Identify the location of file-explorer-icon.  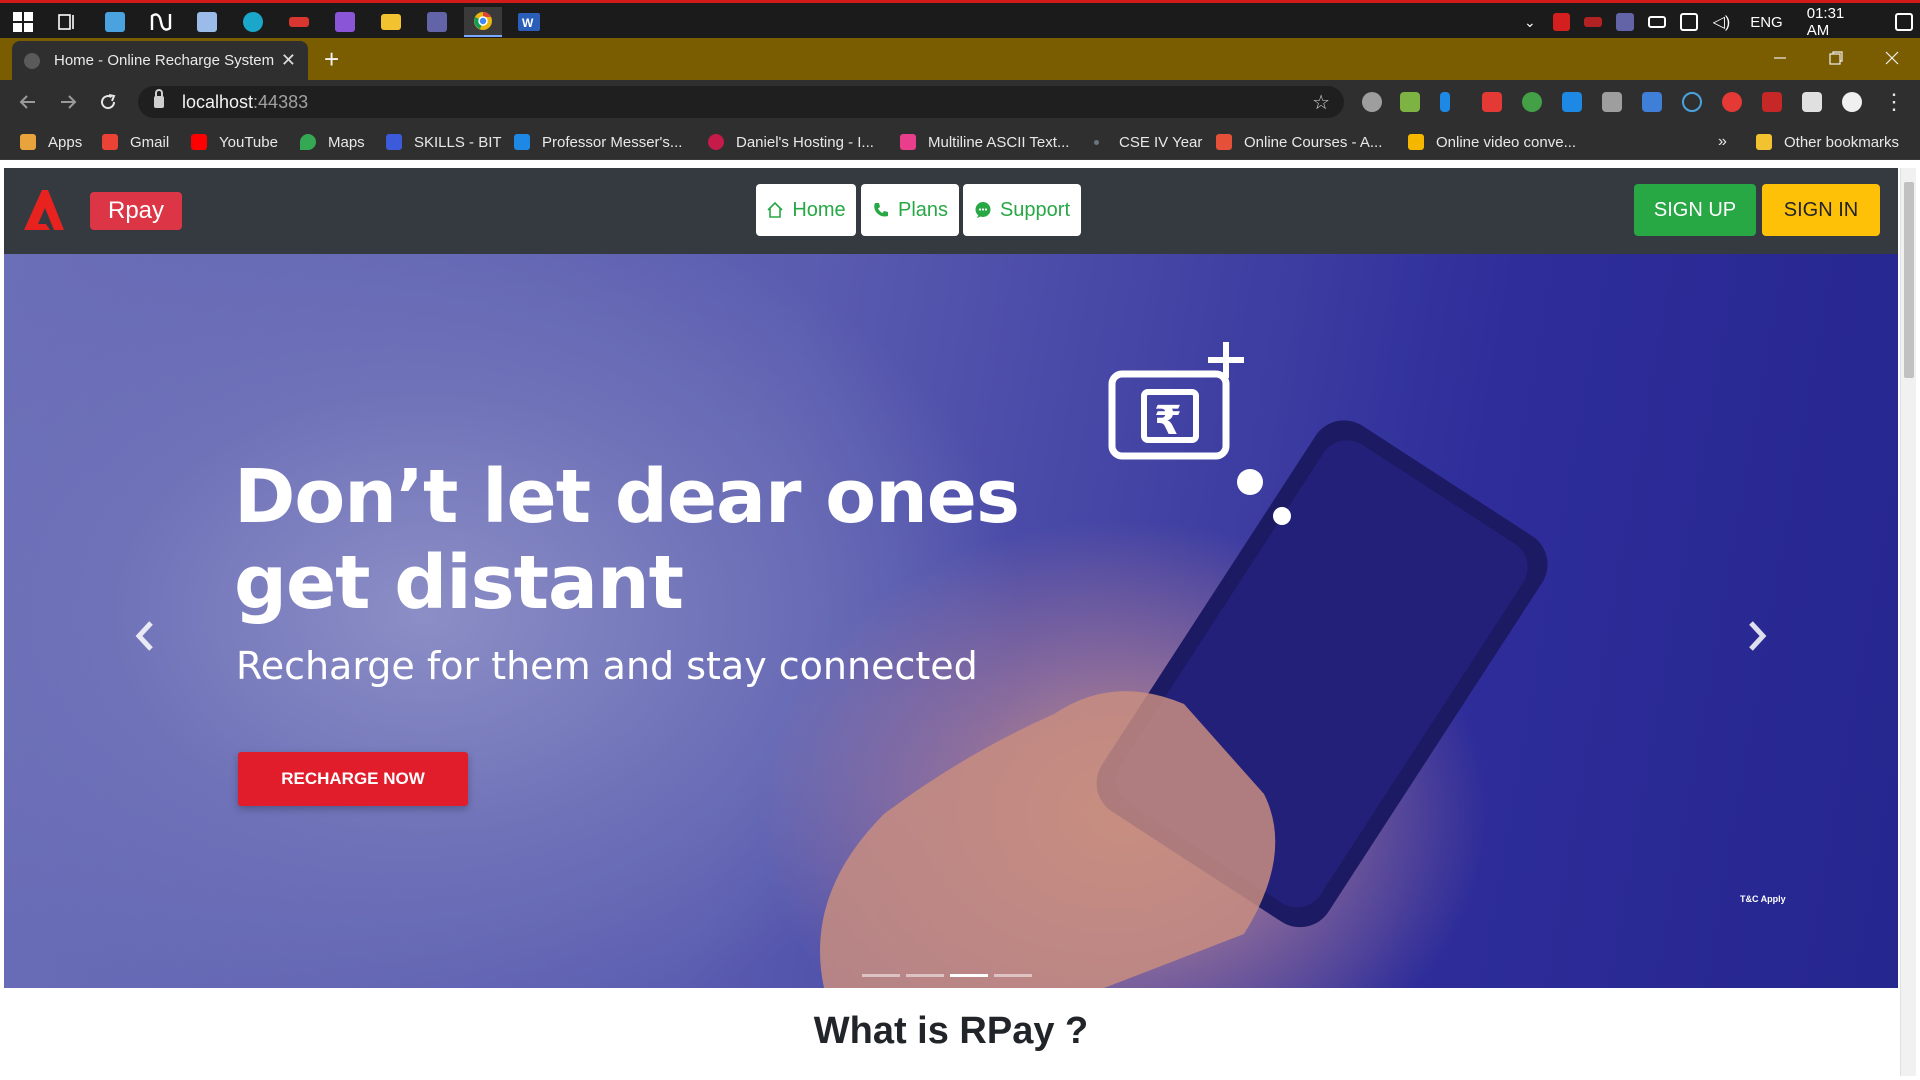
(391, 22).